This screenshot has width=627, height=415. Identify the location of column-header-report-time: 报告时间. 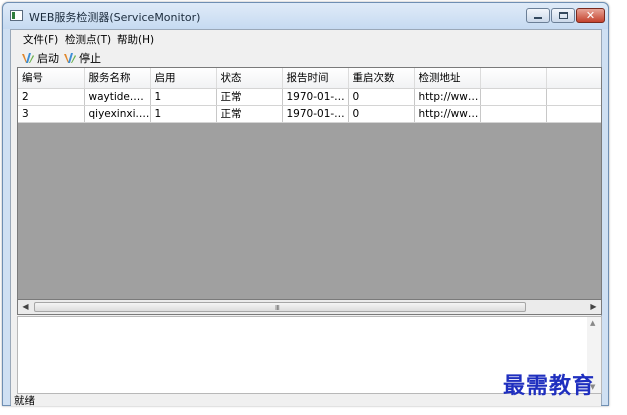
(315, 78).